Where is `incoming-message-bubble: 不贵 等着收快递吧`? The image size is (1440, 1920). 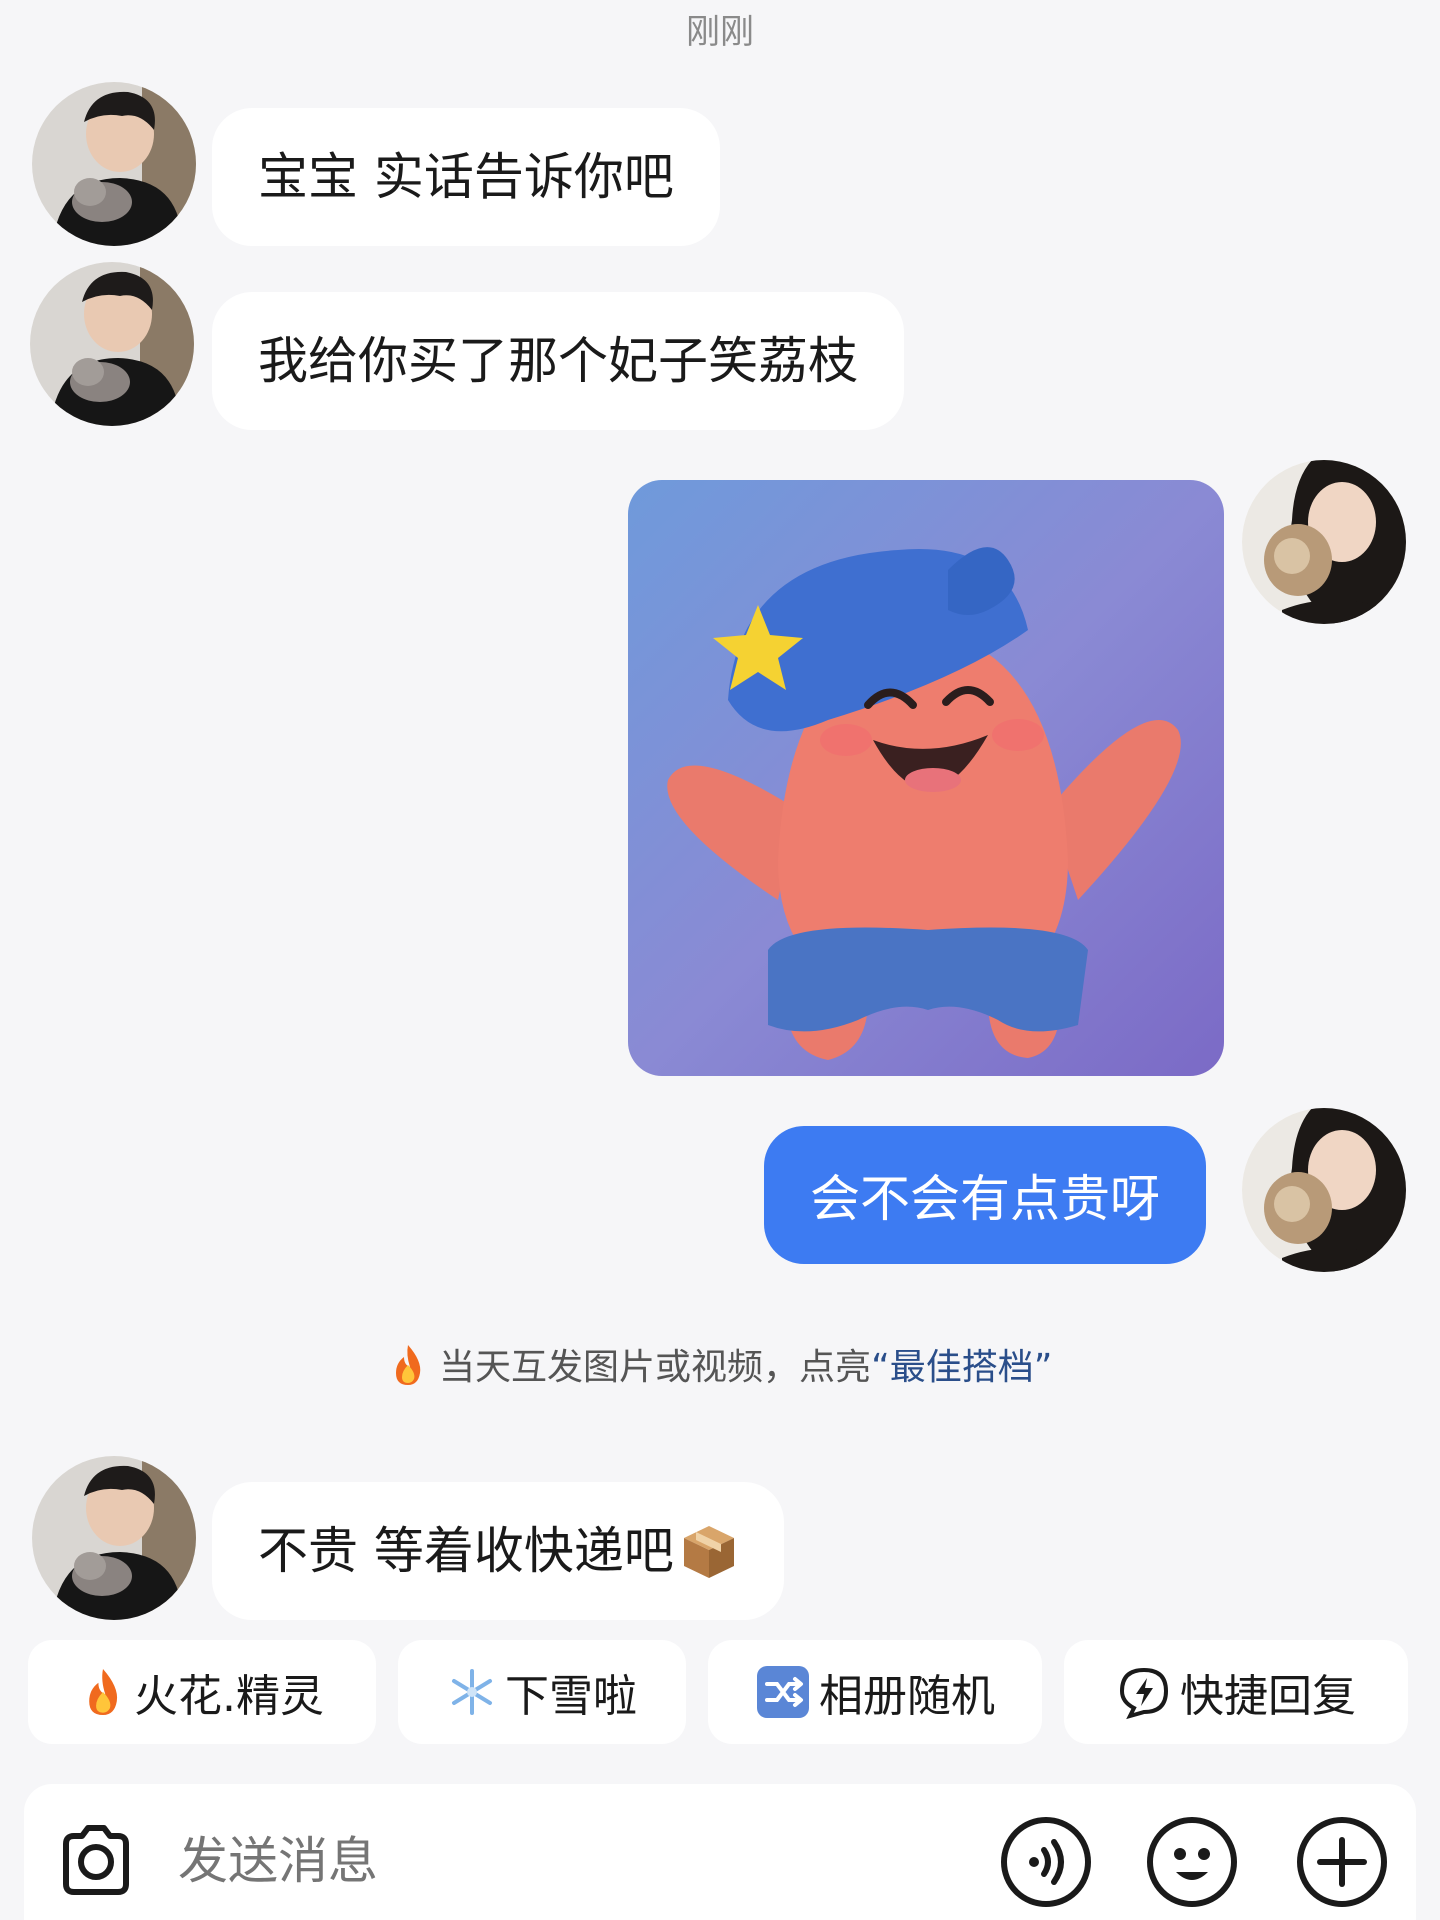 incoming-message-bubble: 不贵 等着收快递吧 is located at coordinates (498, 1551).